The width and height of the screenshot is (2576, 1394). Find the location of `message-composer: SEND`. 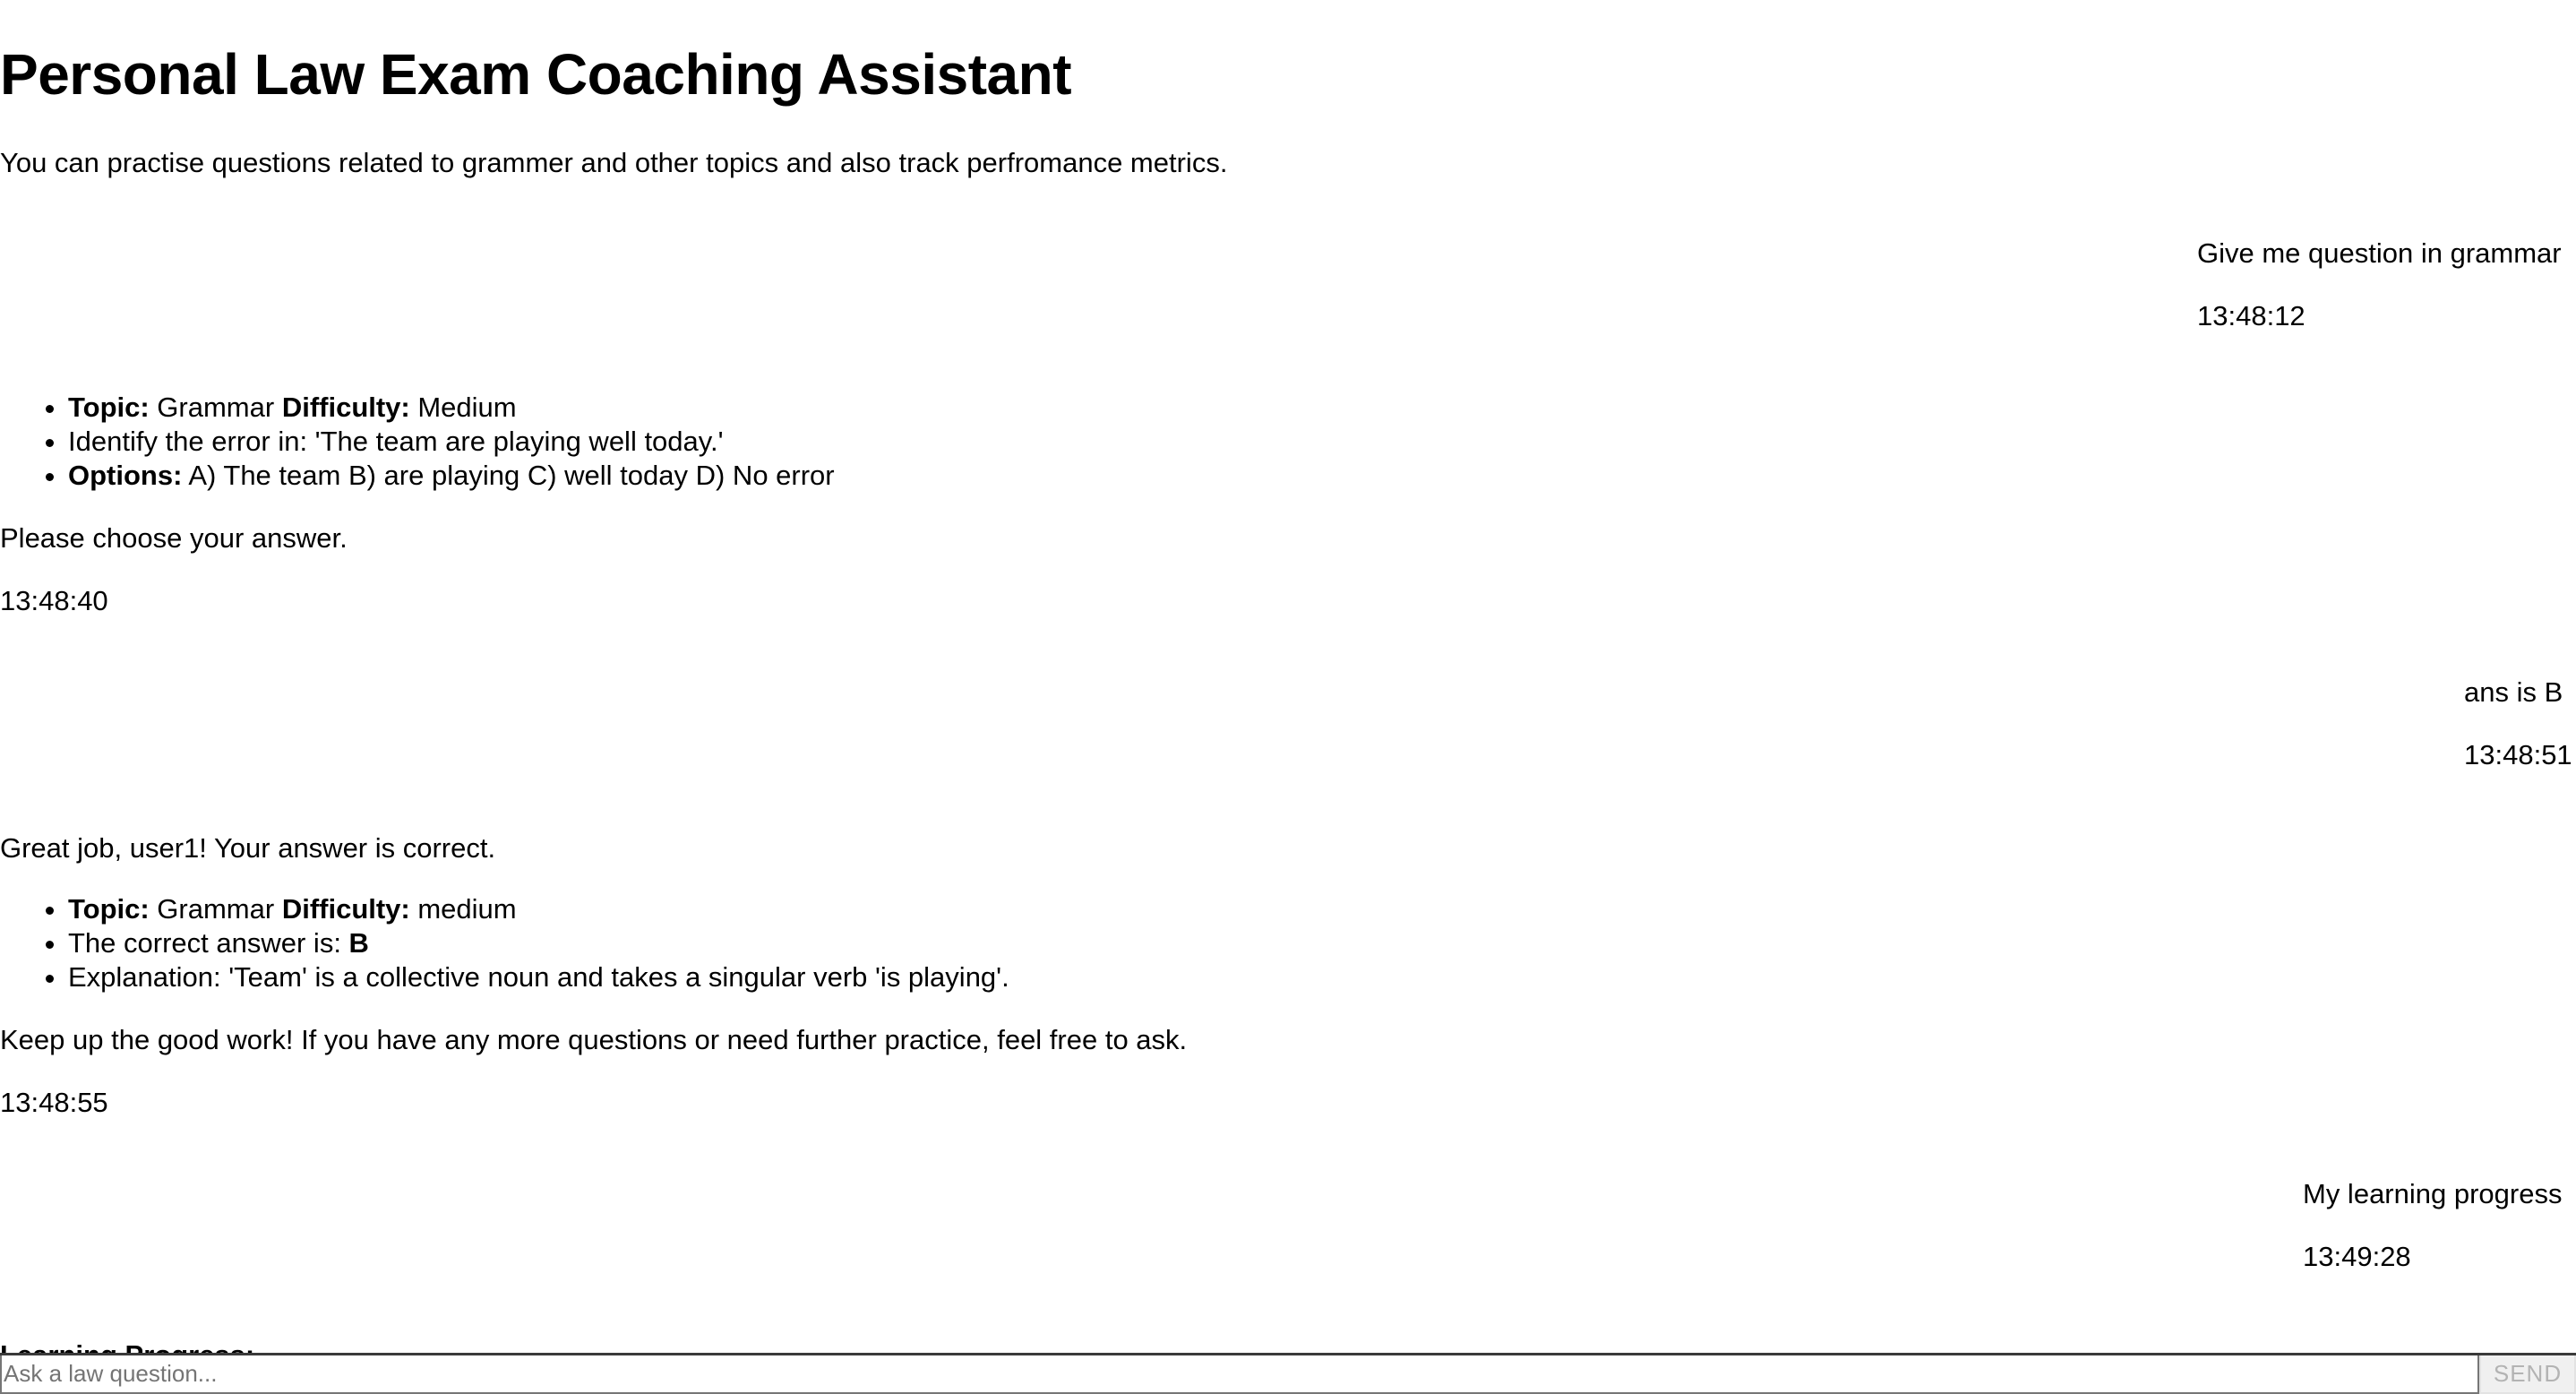

message-composer: SEND is located at coordinates (1288, 1373).